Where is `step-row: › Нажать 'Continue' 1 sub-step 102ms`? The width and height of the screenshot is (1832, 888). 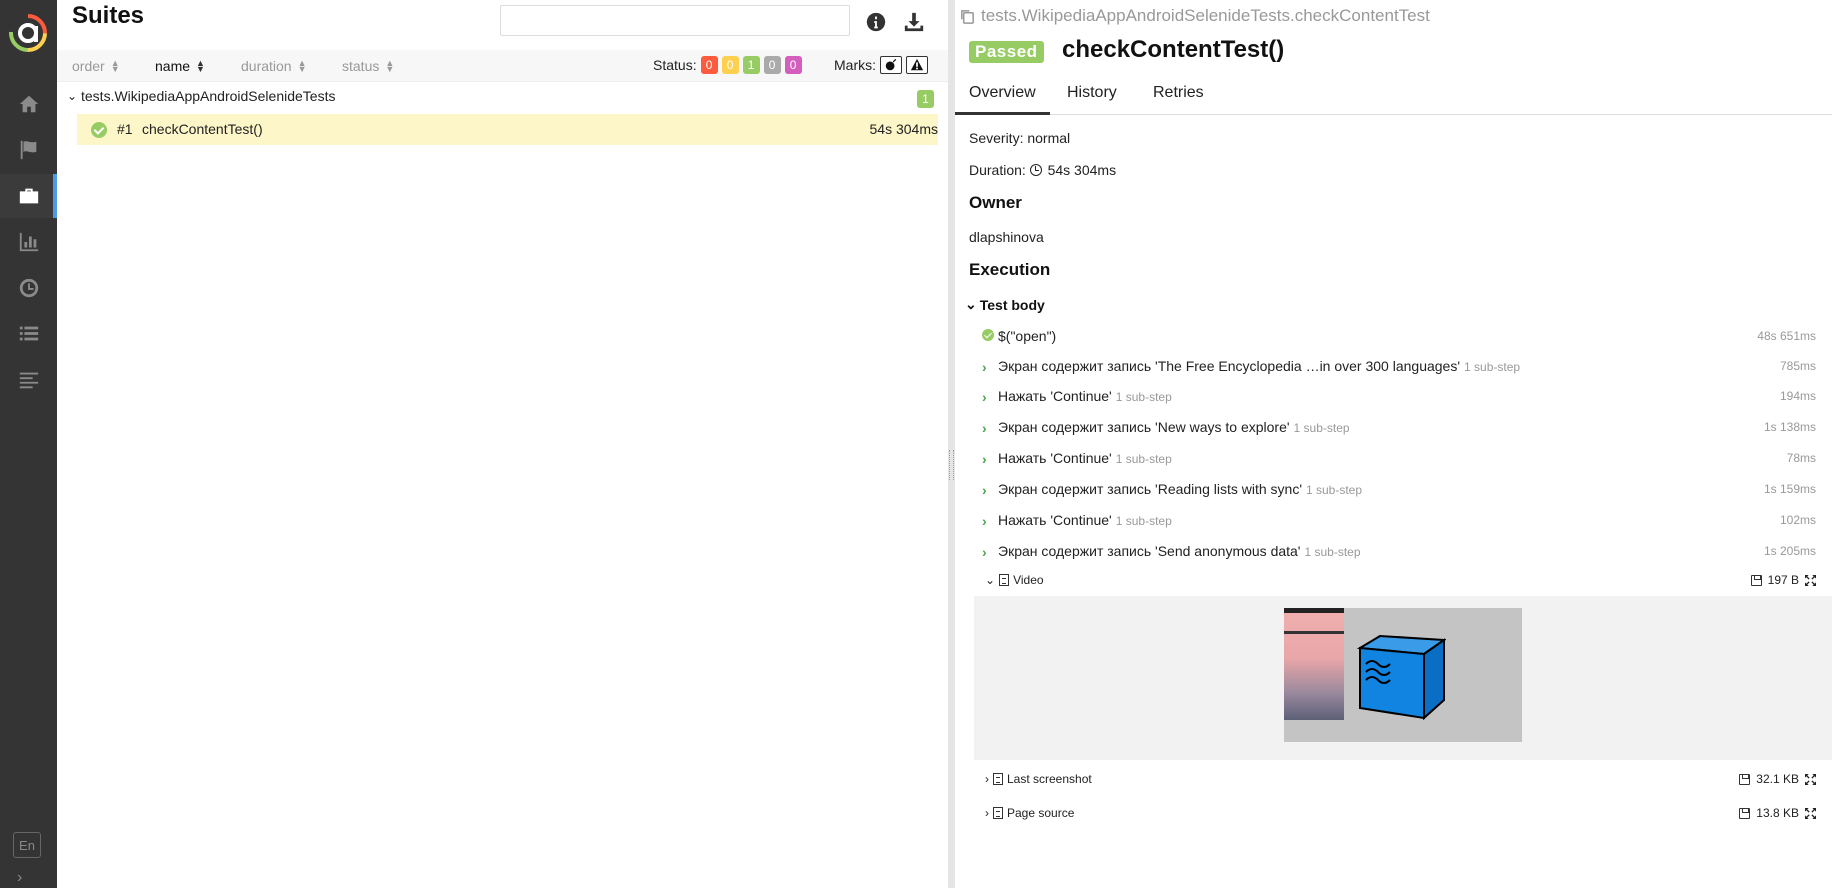
step-row: › Нажать 'Continue' 1 sub-step 102ms is located at coordinates (1399, 521).